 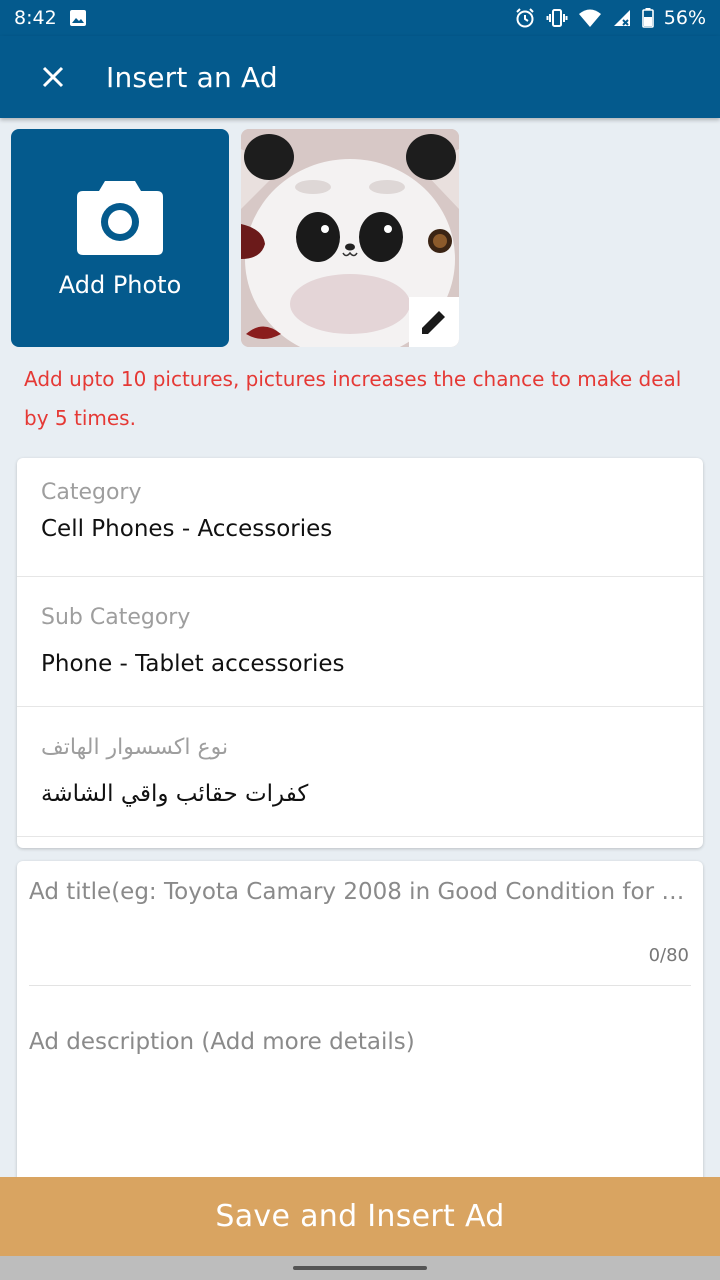 What do you see at coordinates (590, 18) in the screenshot?
I see `wifi-icon` at bounding box center [590, 18].